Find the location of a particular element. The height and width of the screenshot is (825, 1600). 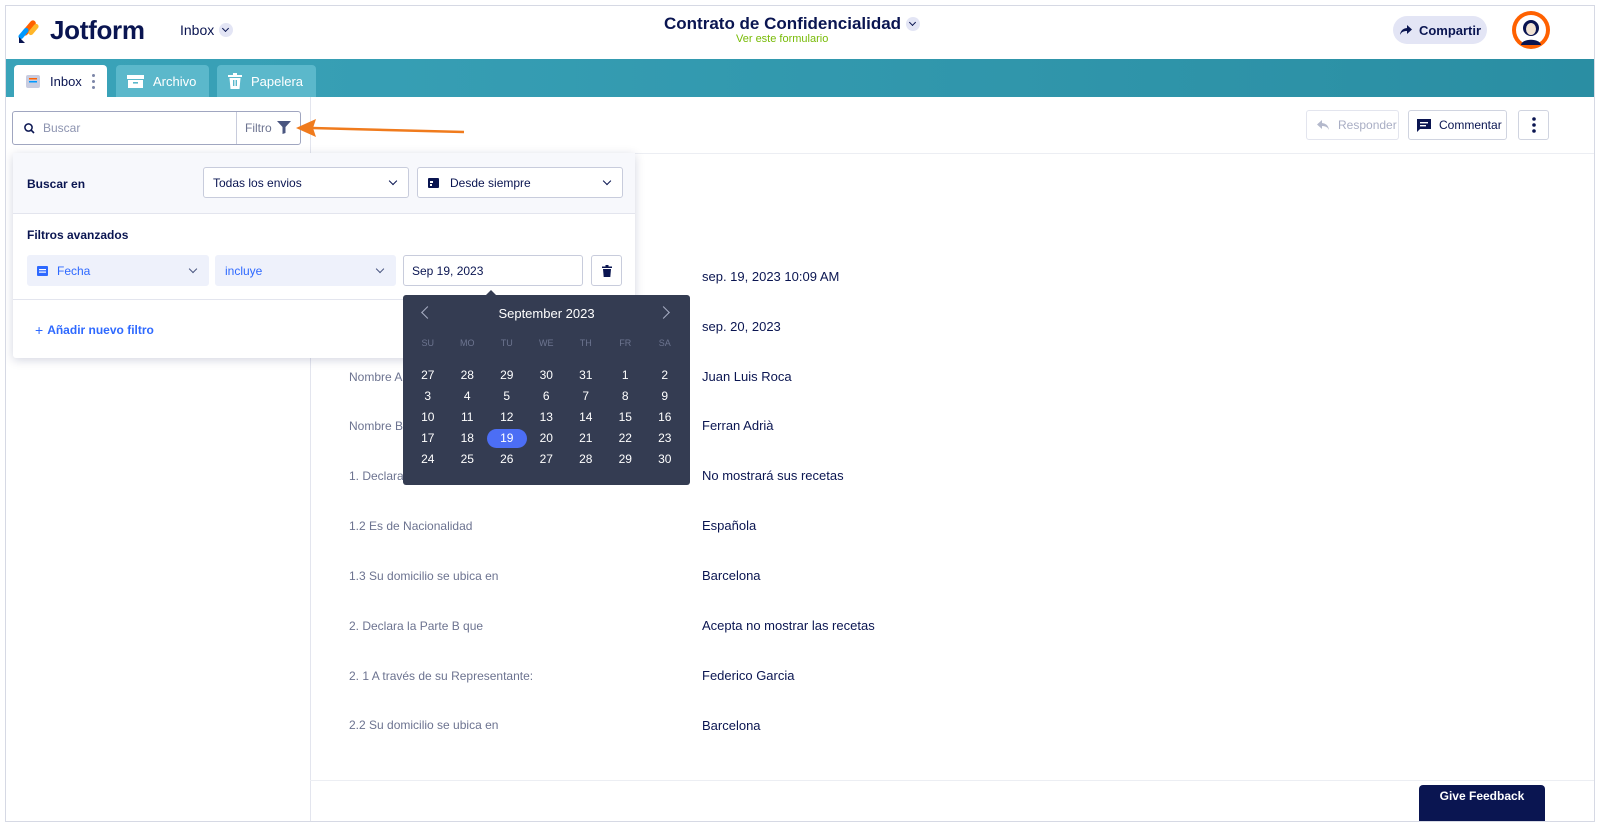

calendar-day: 21 is located at coordinates (586, 438).